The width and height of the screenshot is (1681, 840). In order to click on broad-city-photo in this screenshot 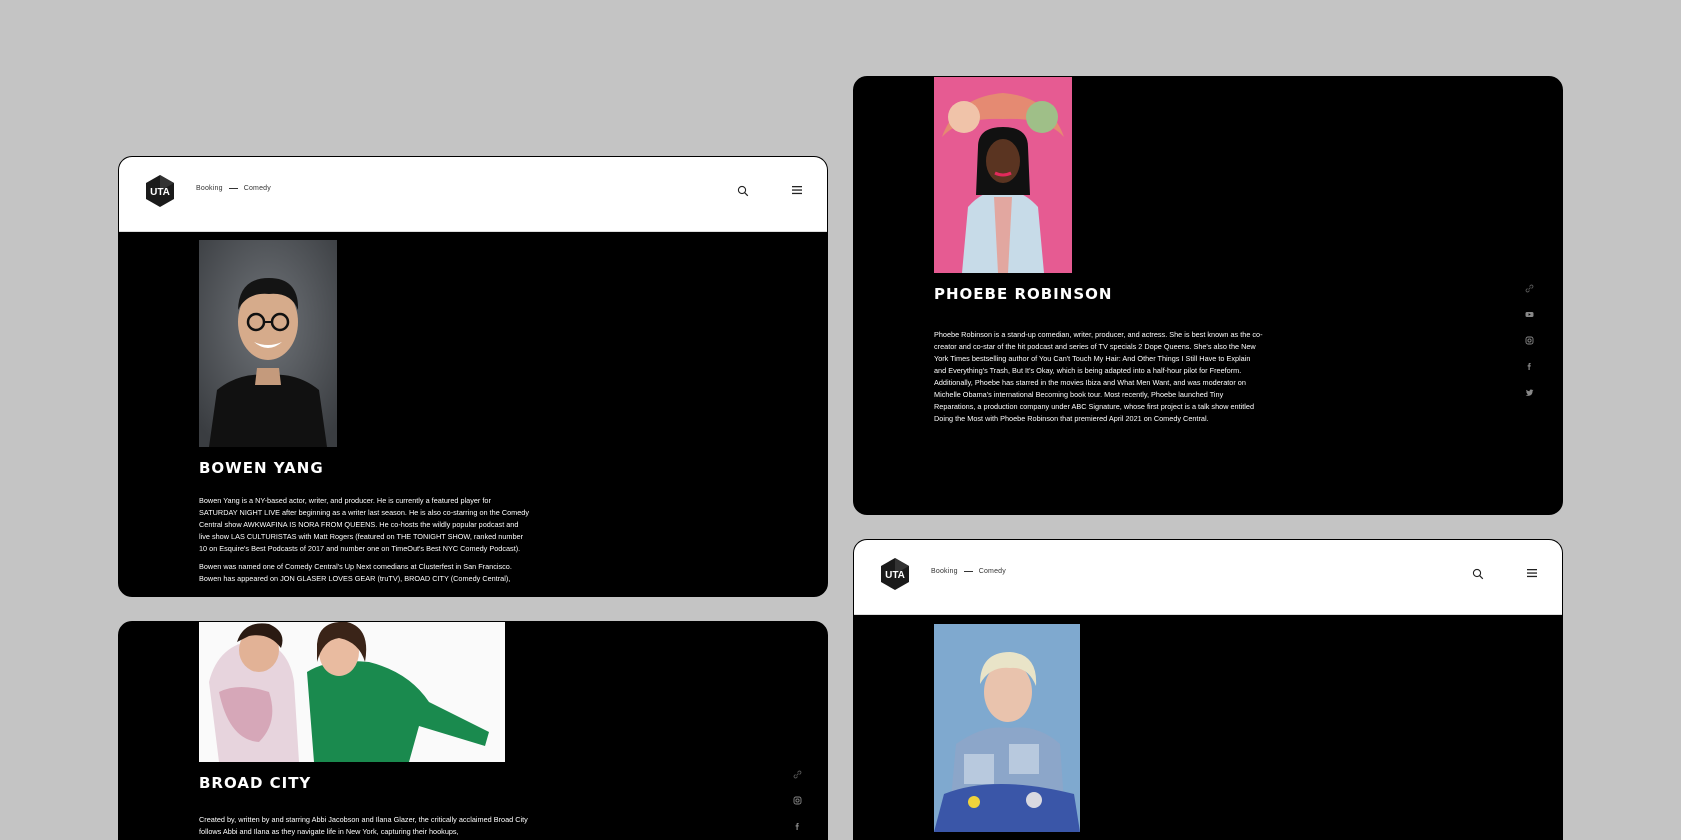, I will do `click(352, 692)`.